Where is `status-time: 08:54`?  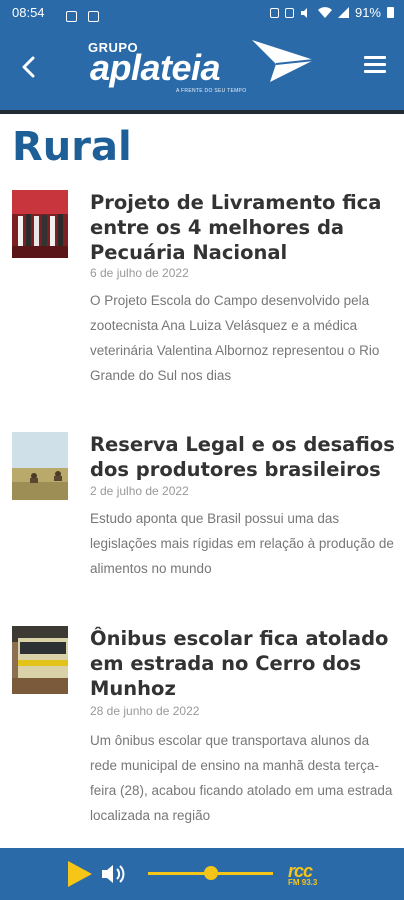 status-time: 08:54 is located at coordinates (28, 12).